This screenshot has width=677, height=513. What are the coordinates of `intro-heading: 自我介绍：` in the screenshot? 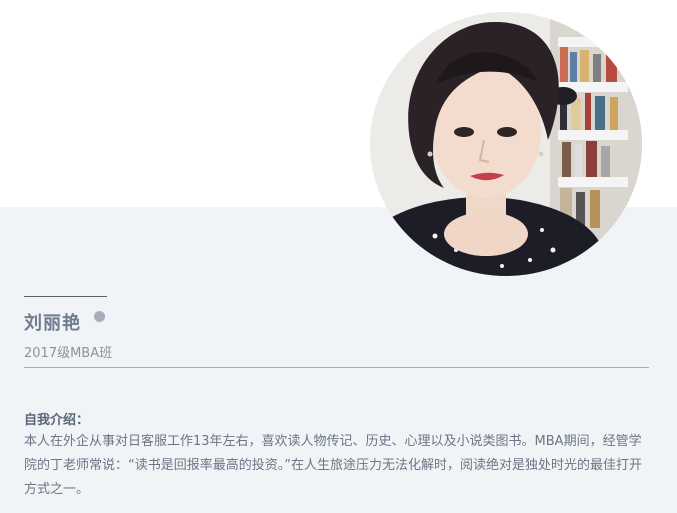 It's located at (57, 420).